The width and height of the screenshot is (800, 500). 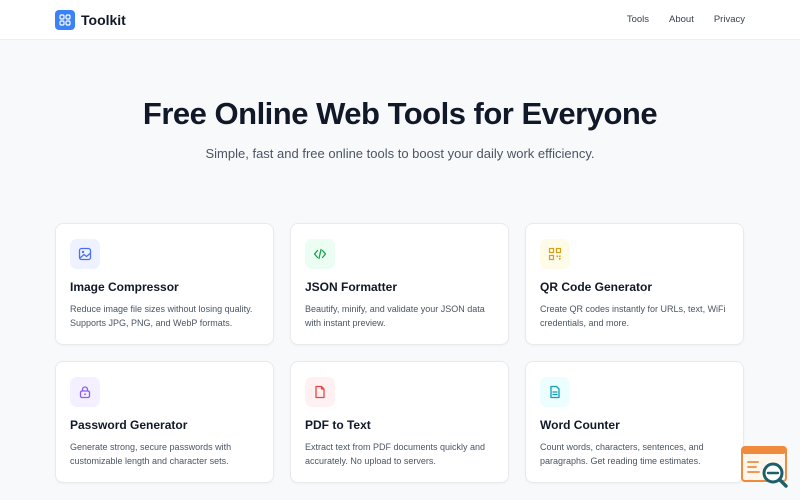 I want to click on nav-link-privacy: Privacy, so click(x=729, y=19).